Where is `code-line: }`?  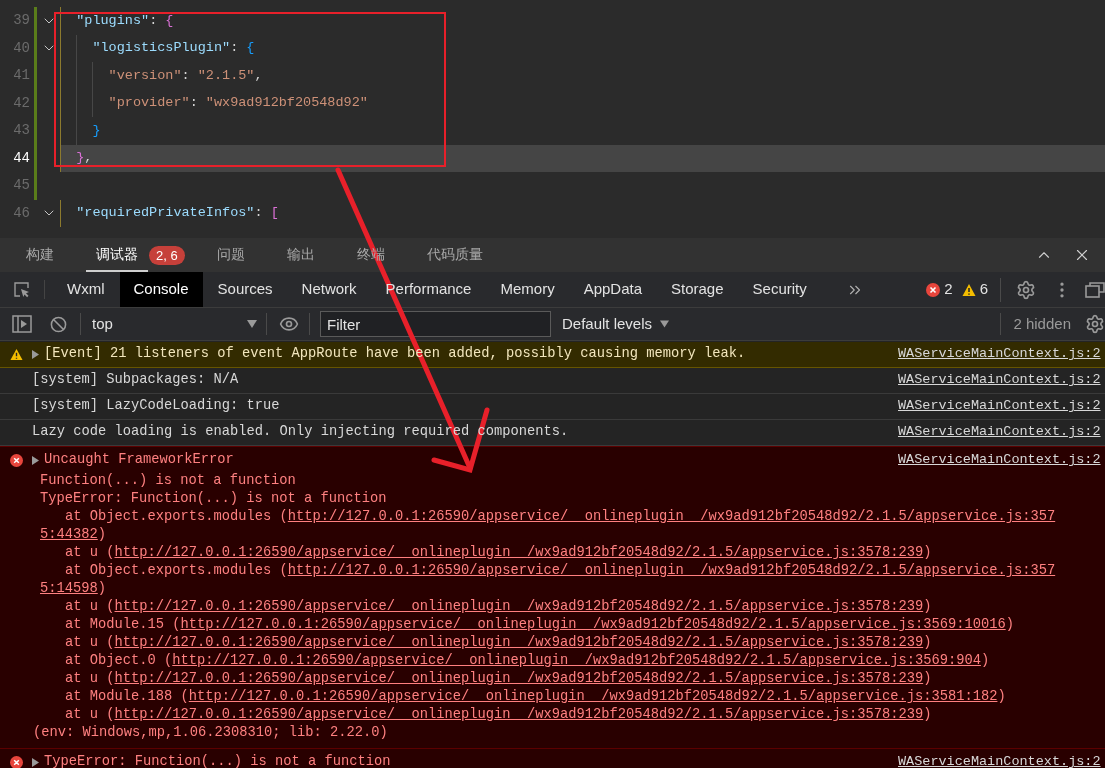 code-line: } is located at coordinates (96, 130).